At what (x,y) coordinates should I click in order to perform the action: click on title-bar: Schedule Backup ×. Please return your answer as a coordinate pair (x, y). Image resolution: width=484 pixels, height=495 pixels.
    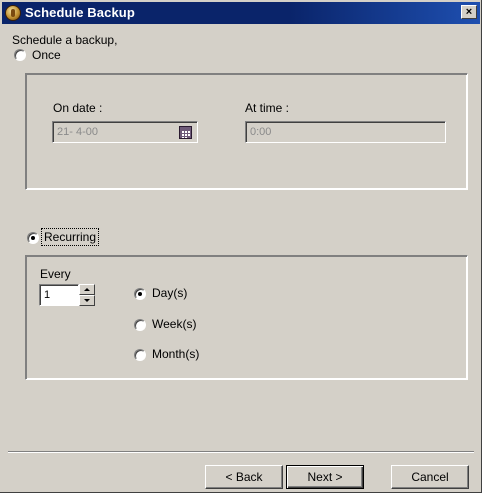
    Looking at the image, I should click on (241, 13).